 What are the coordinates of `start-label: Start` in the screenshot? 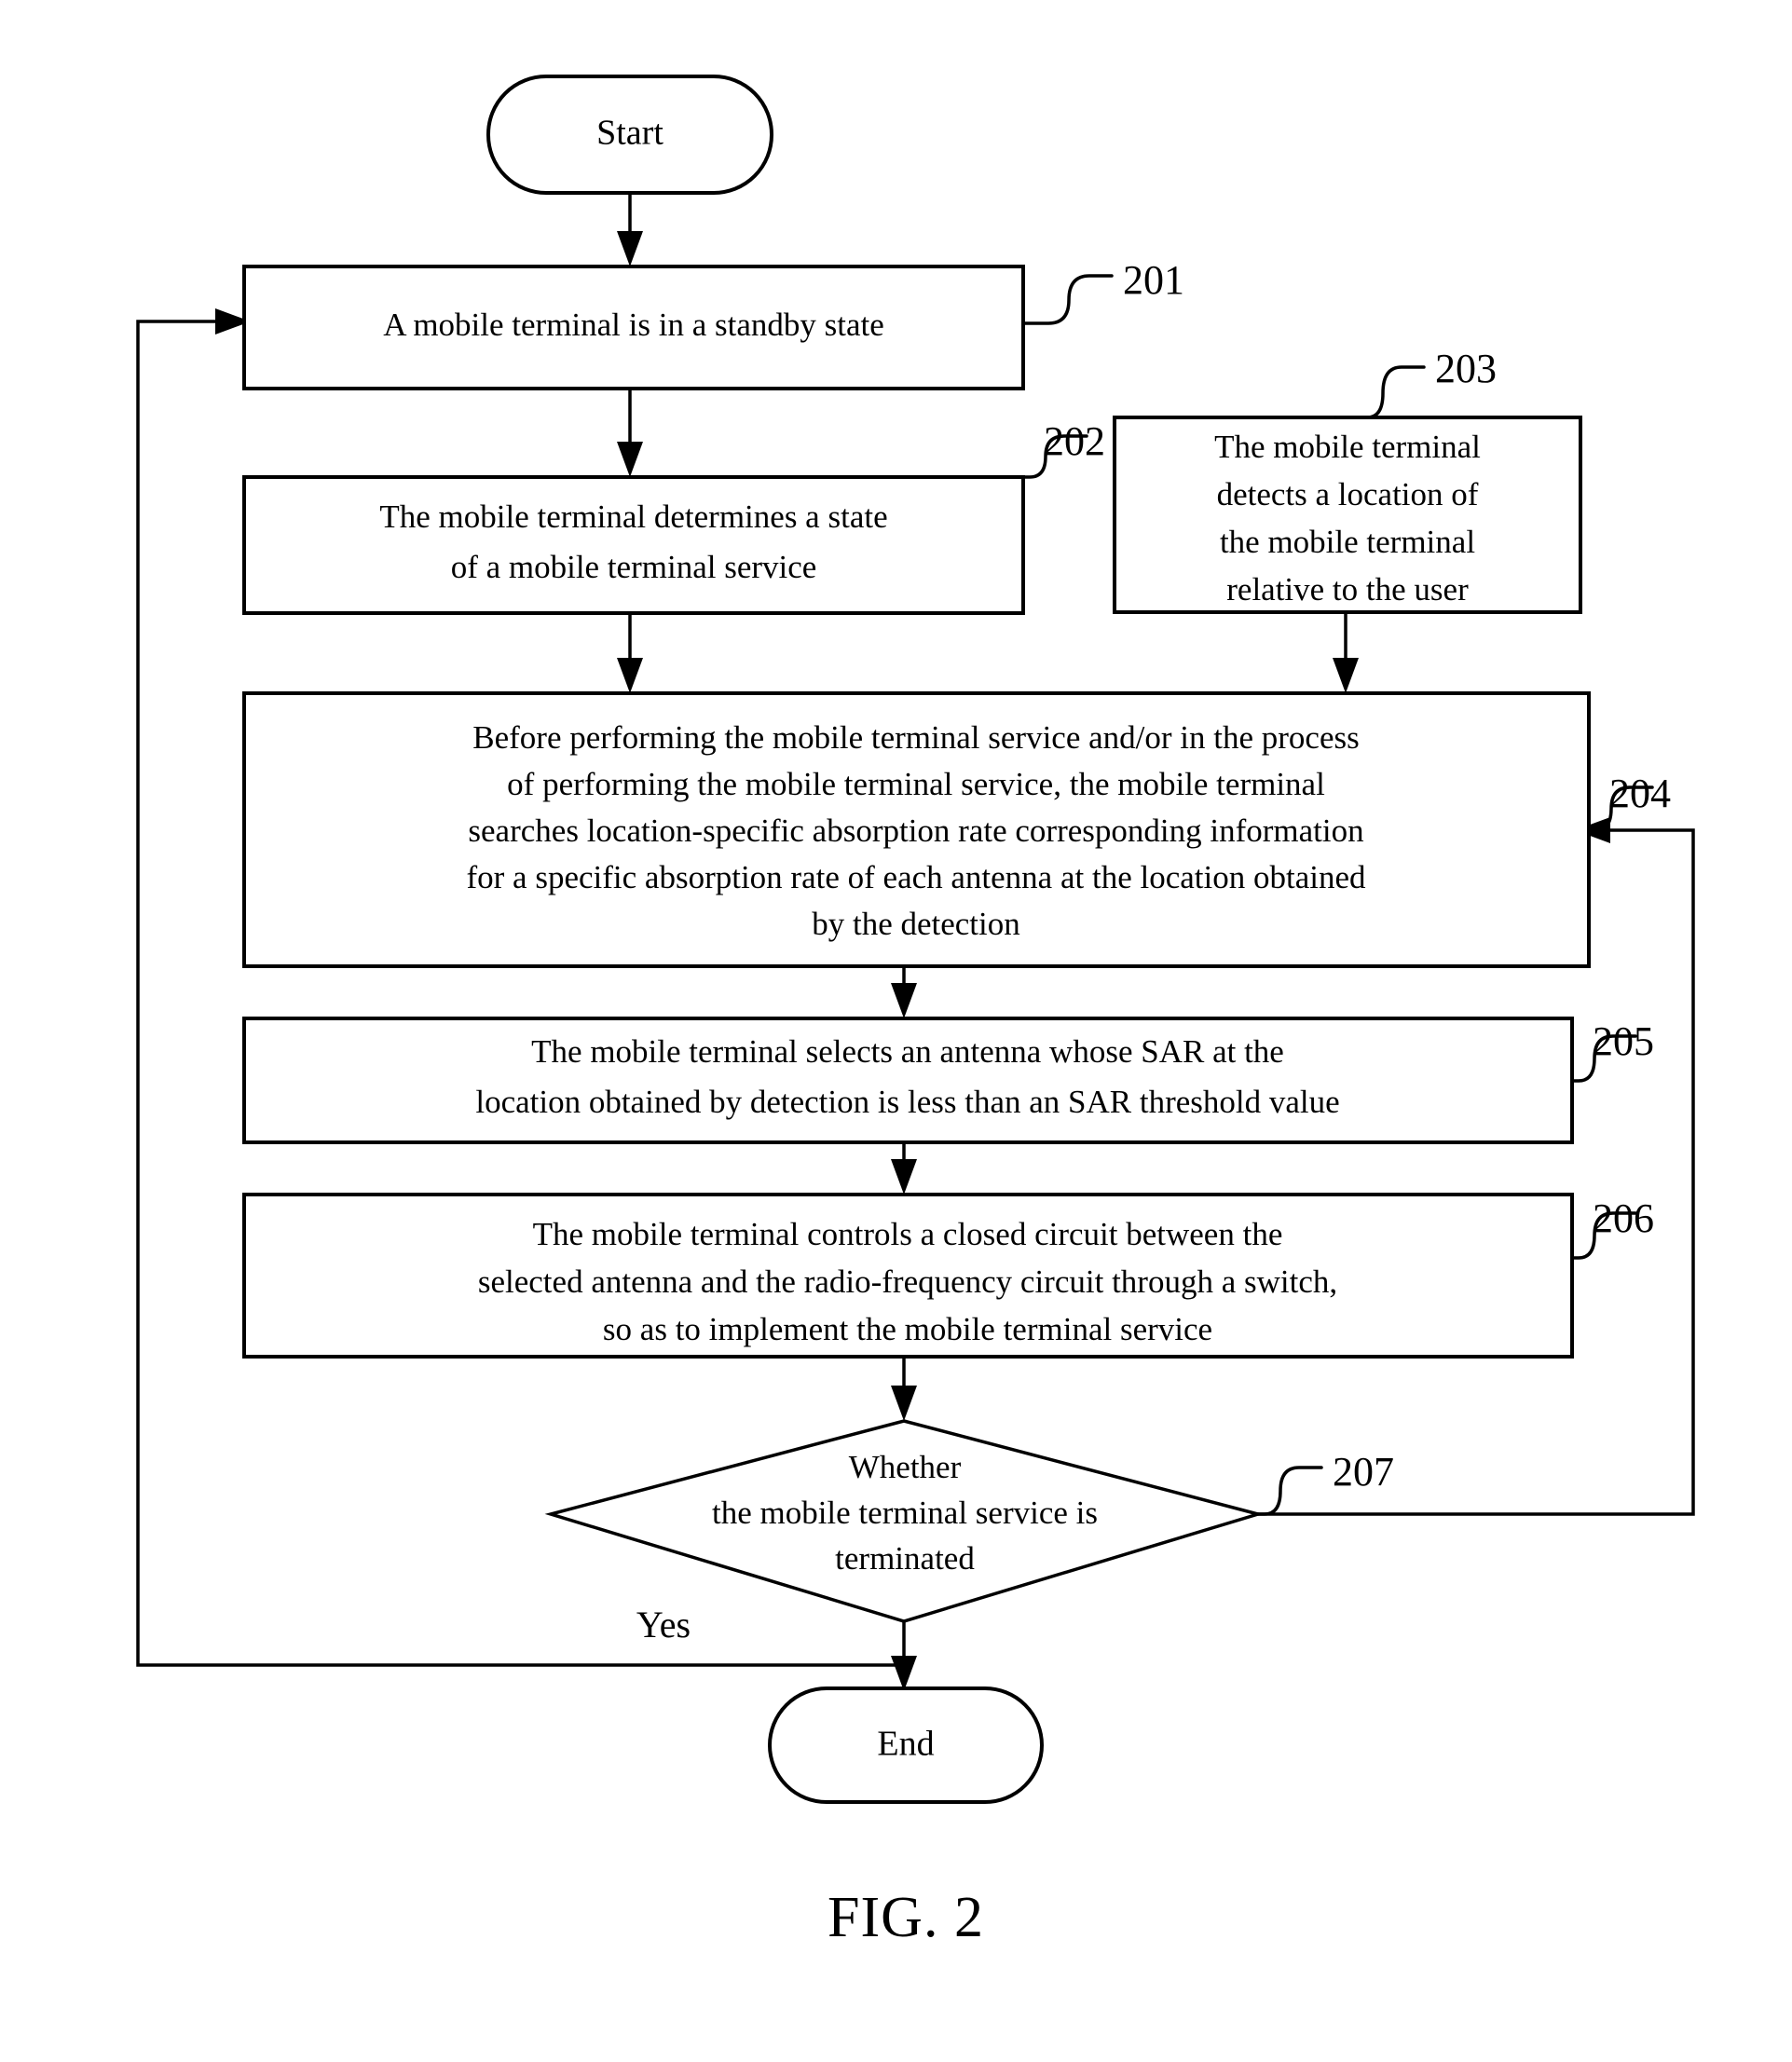 It's located at (629, 133).